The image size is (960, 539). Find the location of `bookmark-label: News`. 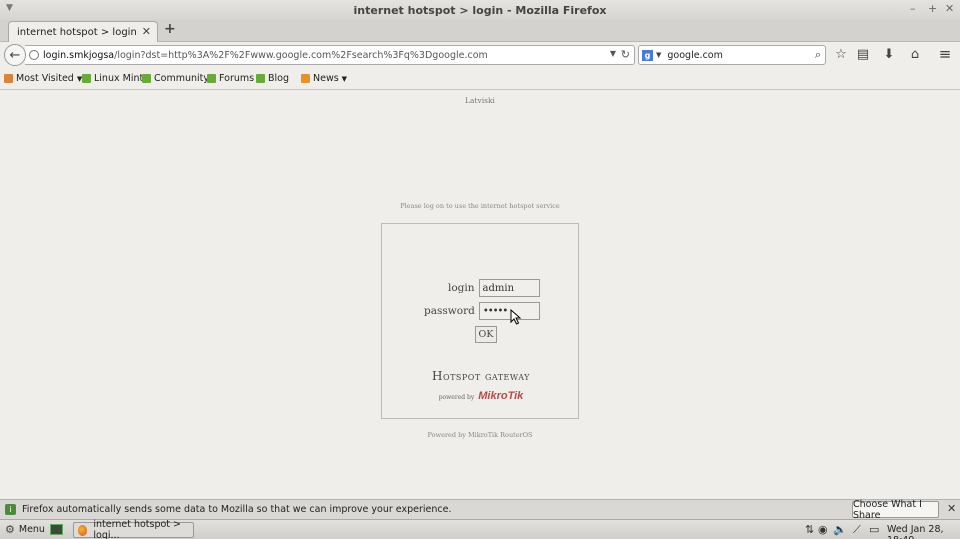

bookmark-label: News is located at coordinates (326, 78).